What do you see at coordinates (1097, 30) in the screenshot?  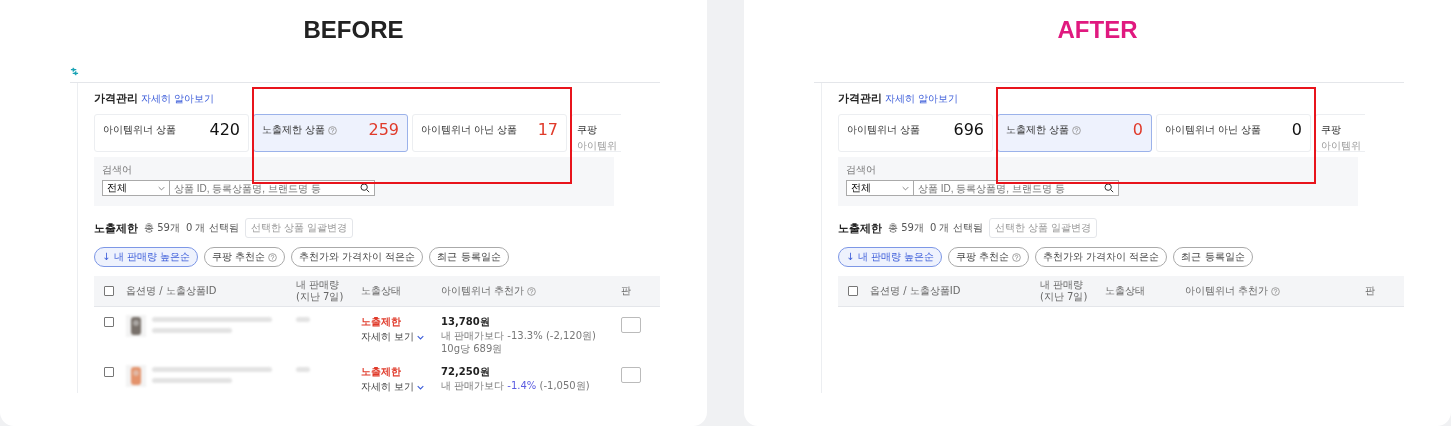 I see `panel-title: AFTER` at bounding box center [1097, 30].